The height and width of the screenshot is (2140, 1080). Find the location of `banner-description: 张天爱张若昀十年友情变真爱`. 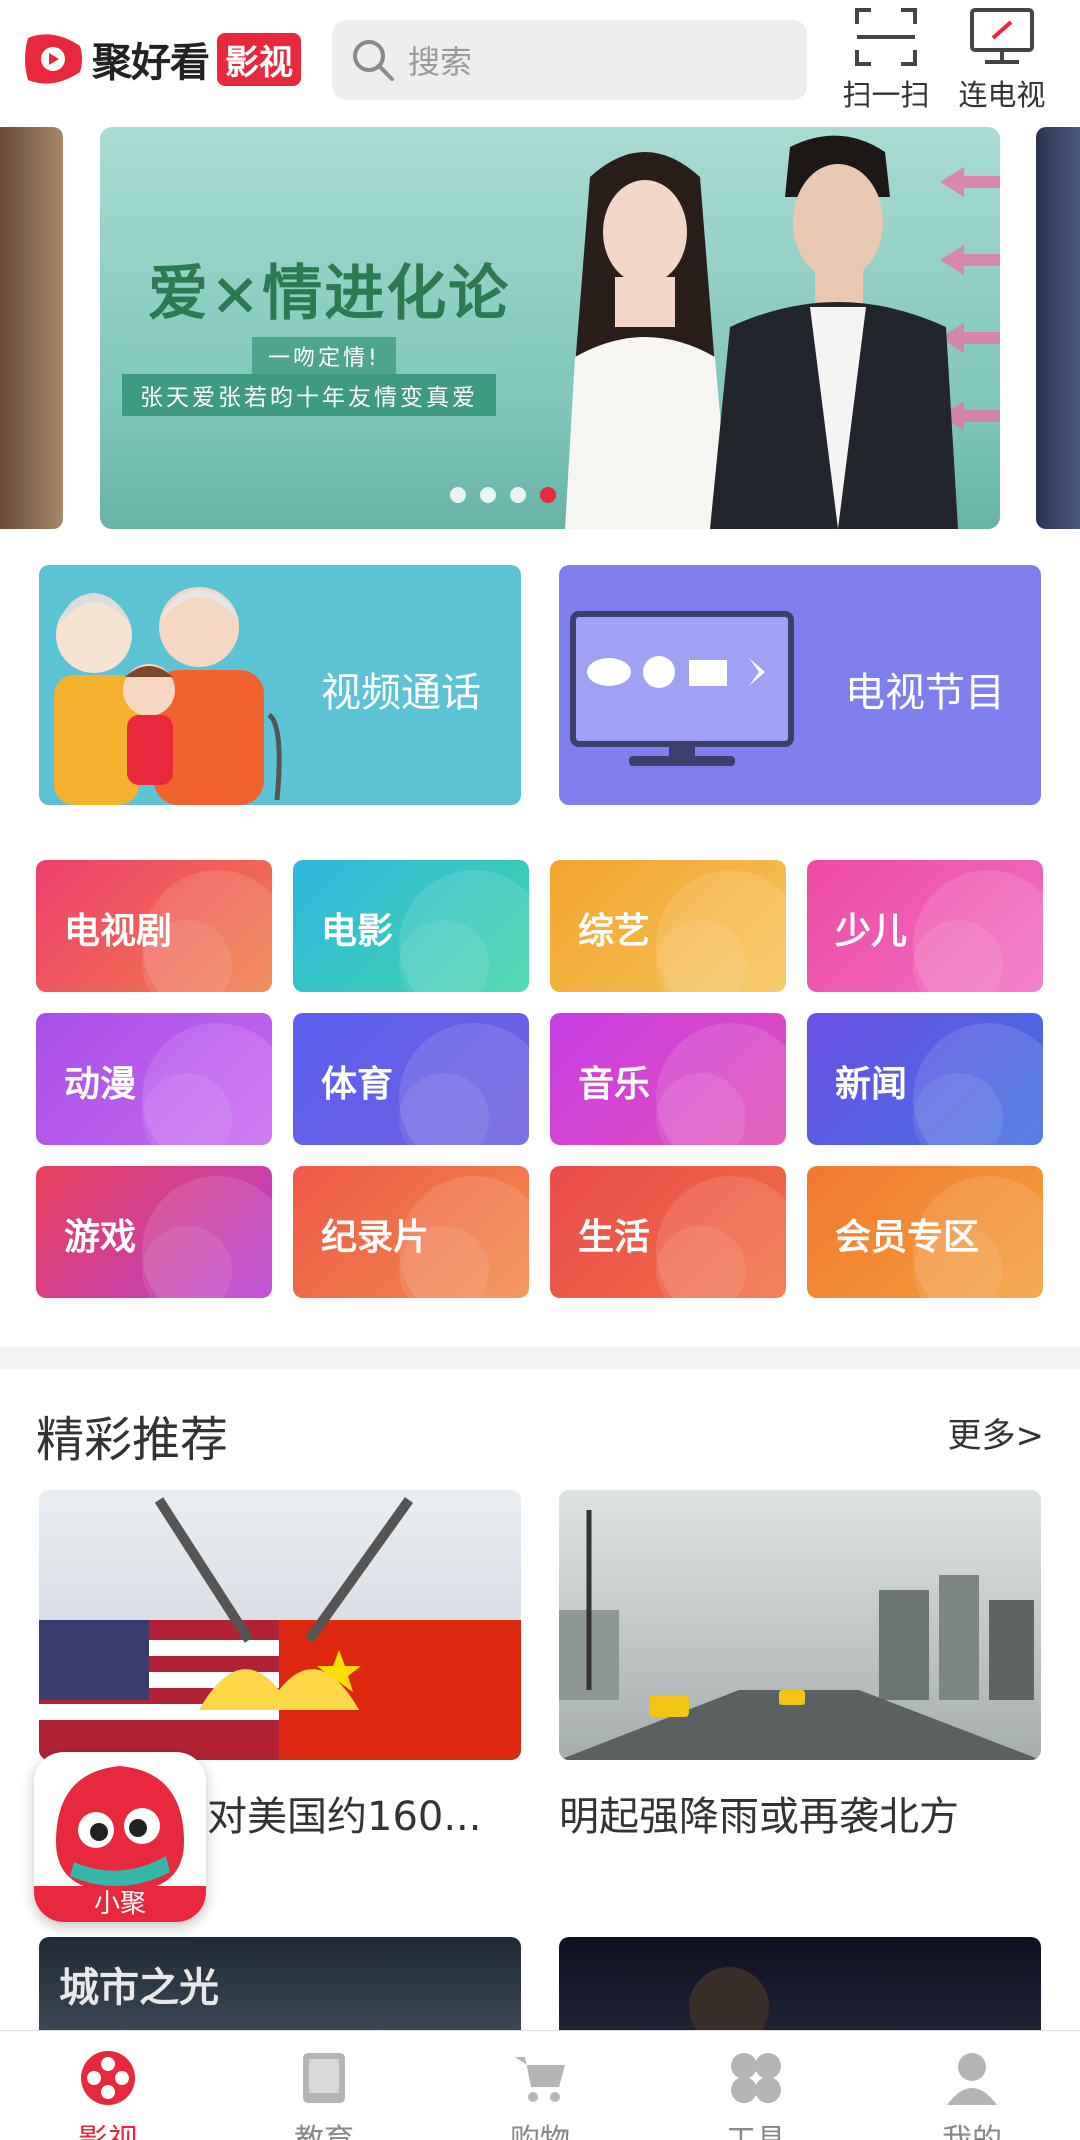

banner-description: 张天爱张若昀十年友情变真爱 is located at coordinates (309, 395).